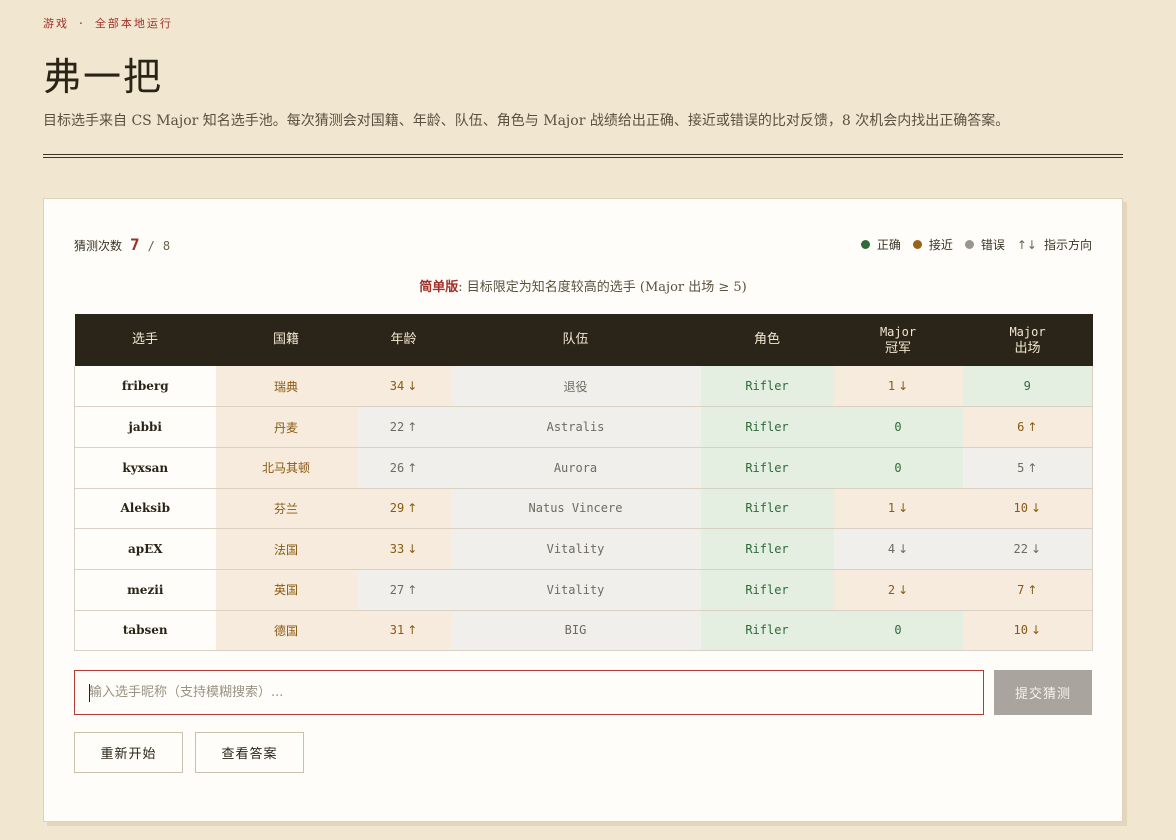 The height and width of the screenshot is (840, 1176). Describe the element at coordinates (128, 752) in the screenshot. I see `restart-button: 重新开始` at that location.